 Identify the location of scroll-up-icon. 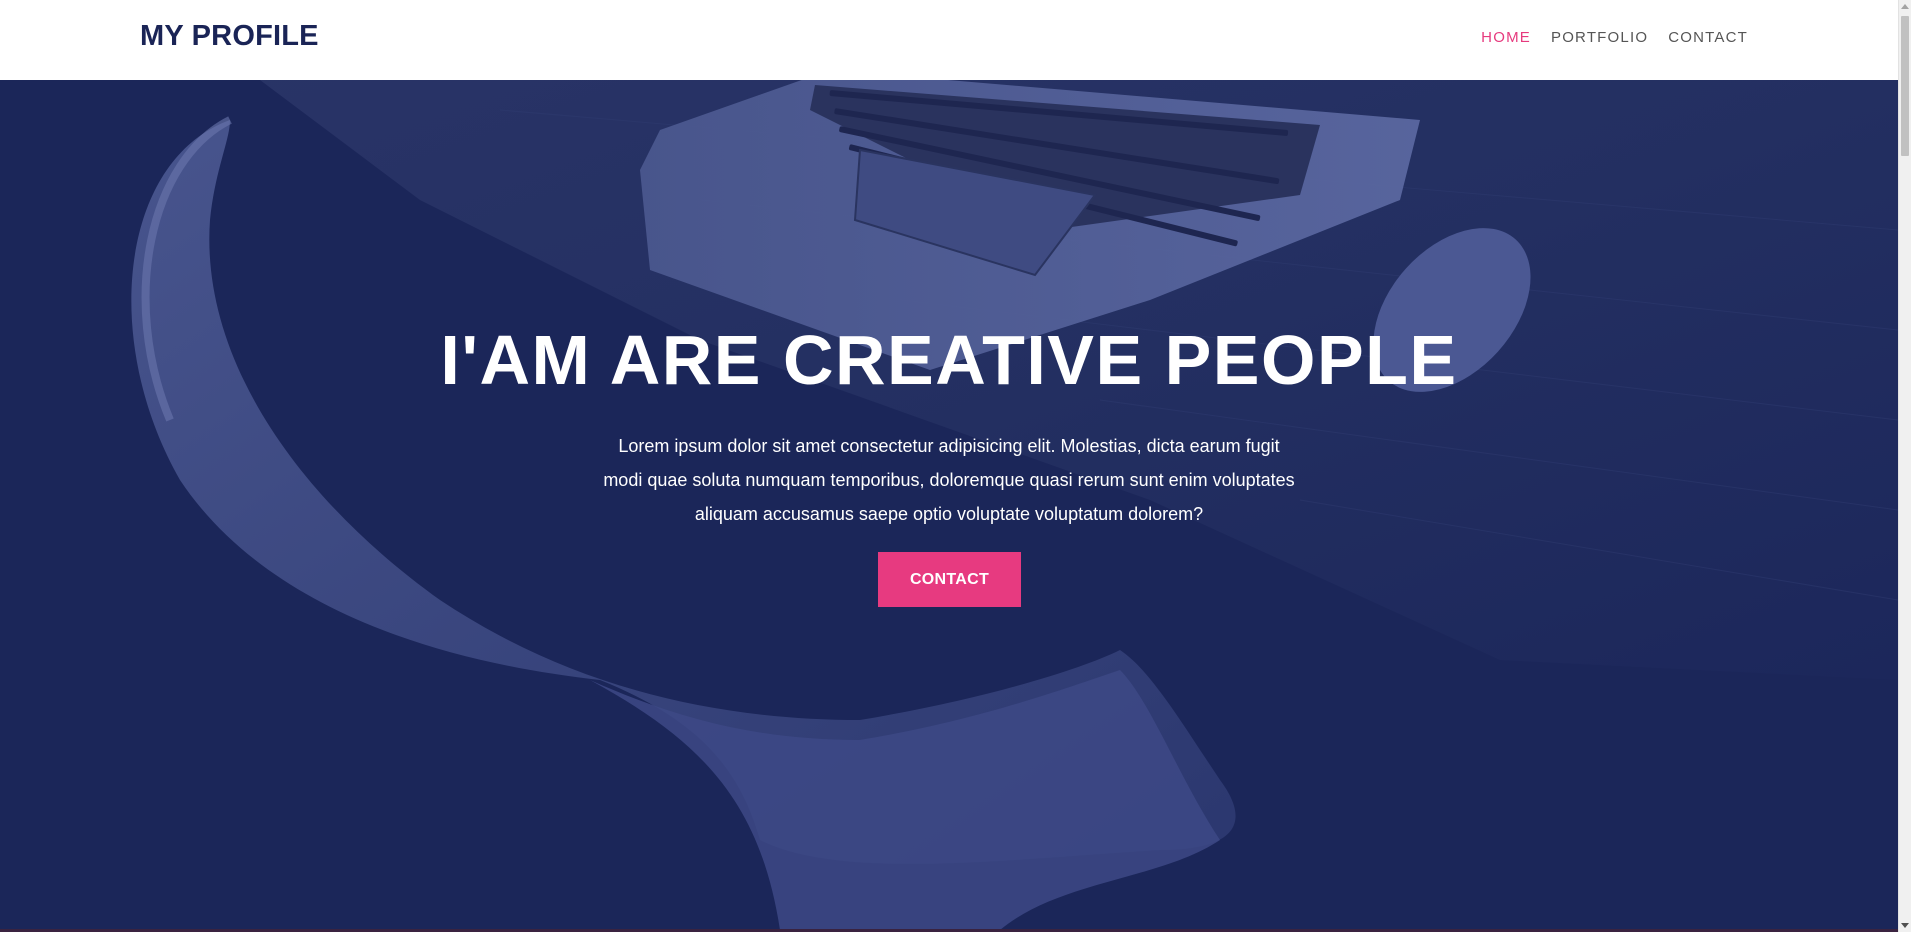
(1905, 6).